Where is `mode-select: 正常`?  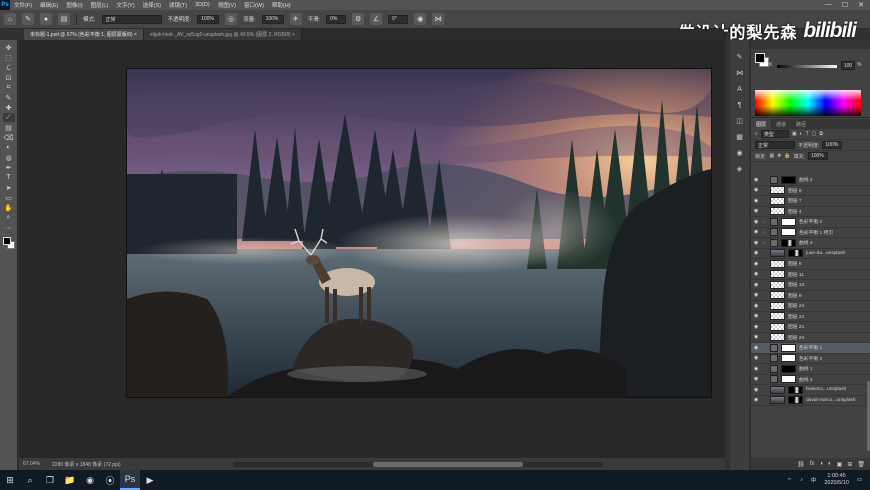
mode-select: 正常 is located at coordinates (131, 19).